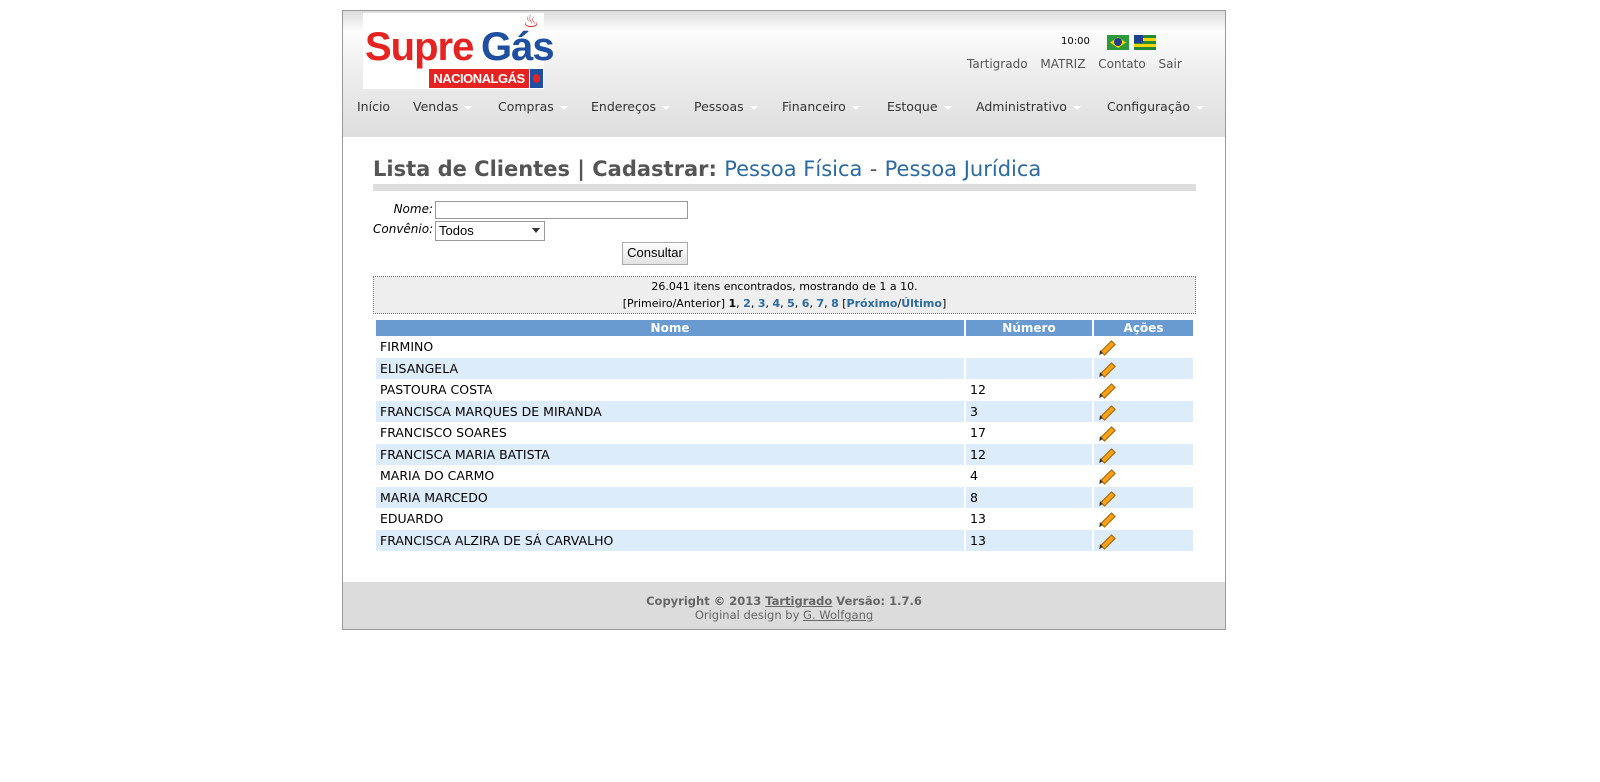 This screenshot has width=1600, height=782. Describe the element at coordinates (436, 390) in the screenshot. I see `cell-nome: PASTOURA COSTA` at that location.